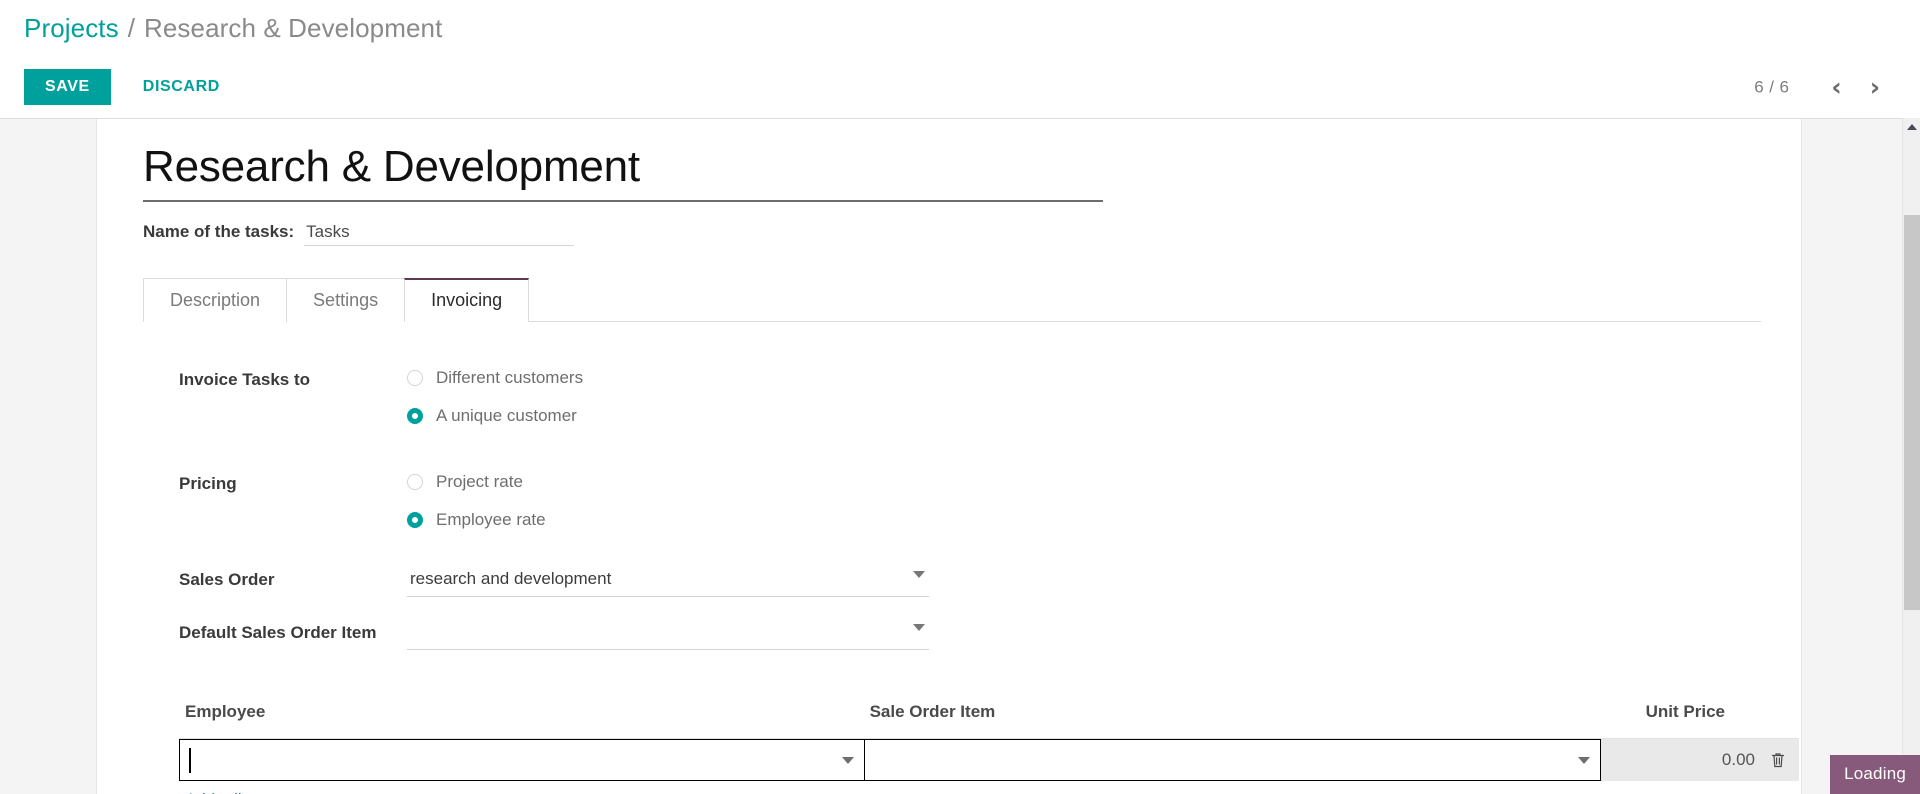 Image resolution: width=1920 pixels, height=794 pixels. I want to click on radio-label: Project rate, so click(479, 481).